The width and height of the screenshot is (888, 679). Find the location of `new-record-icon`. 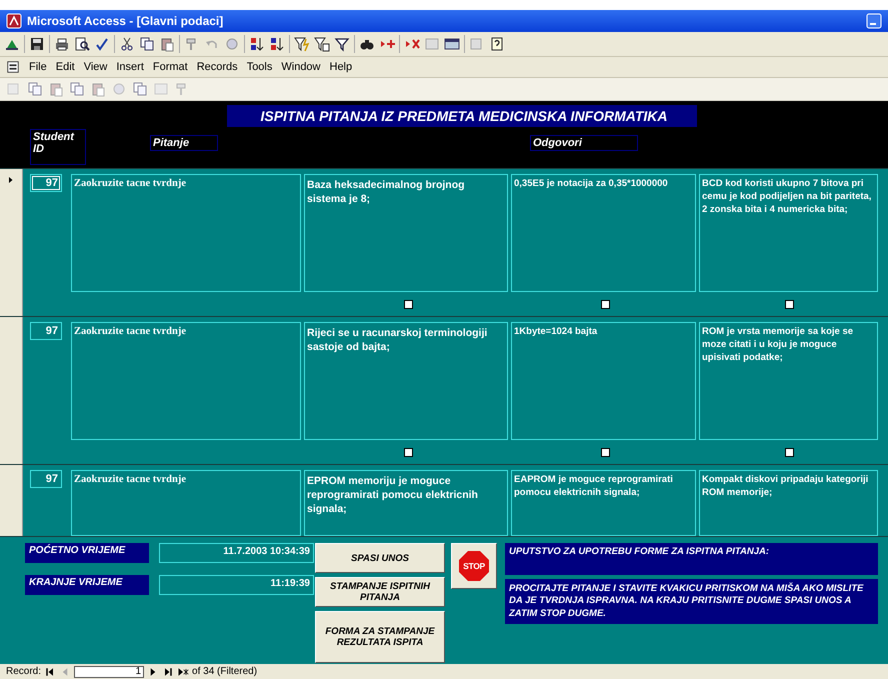

new-record-icon is located at coordinates (183, 672).